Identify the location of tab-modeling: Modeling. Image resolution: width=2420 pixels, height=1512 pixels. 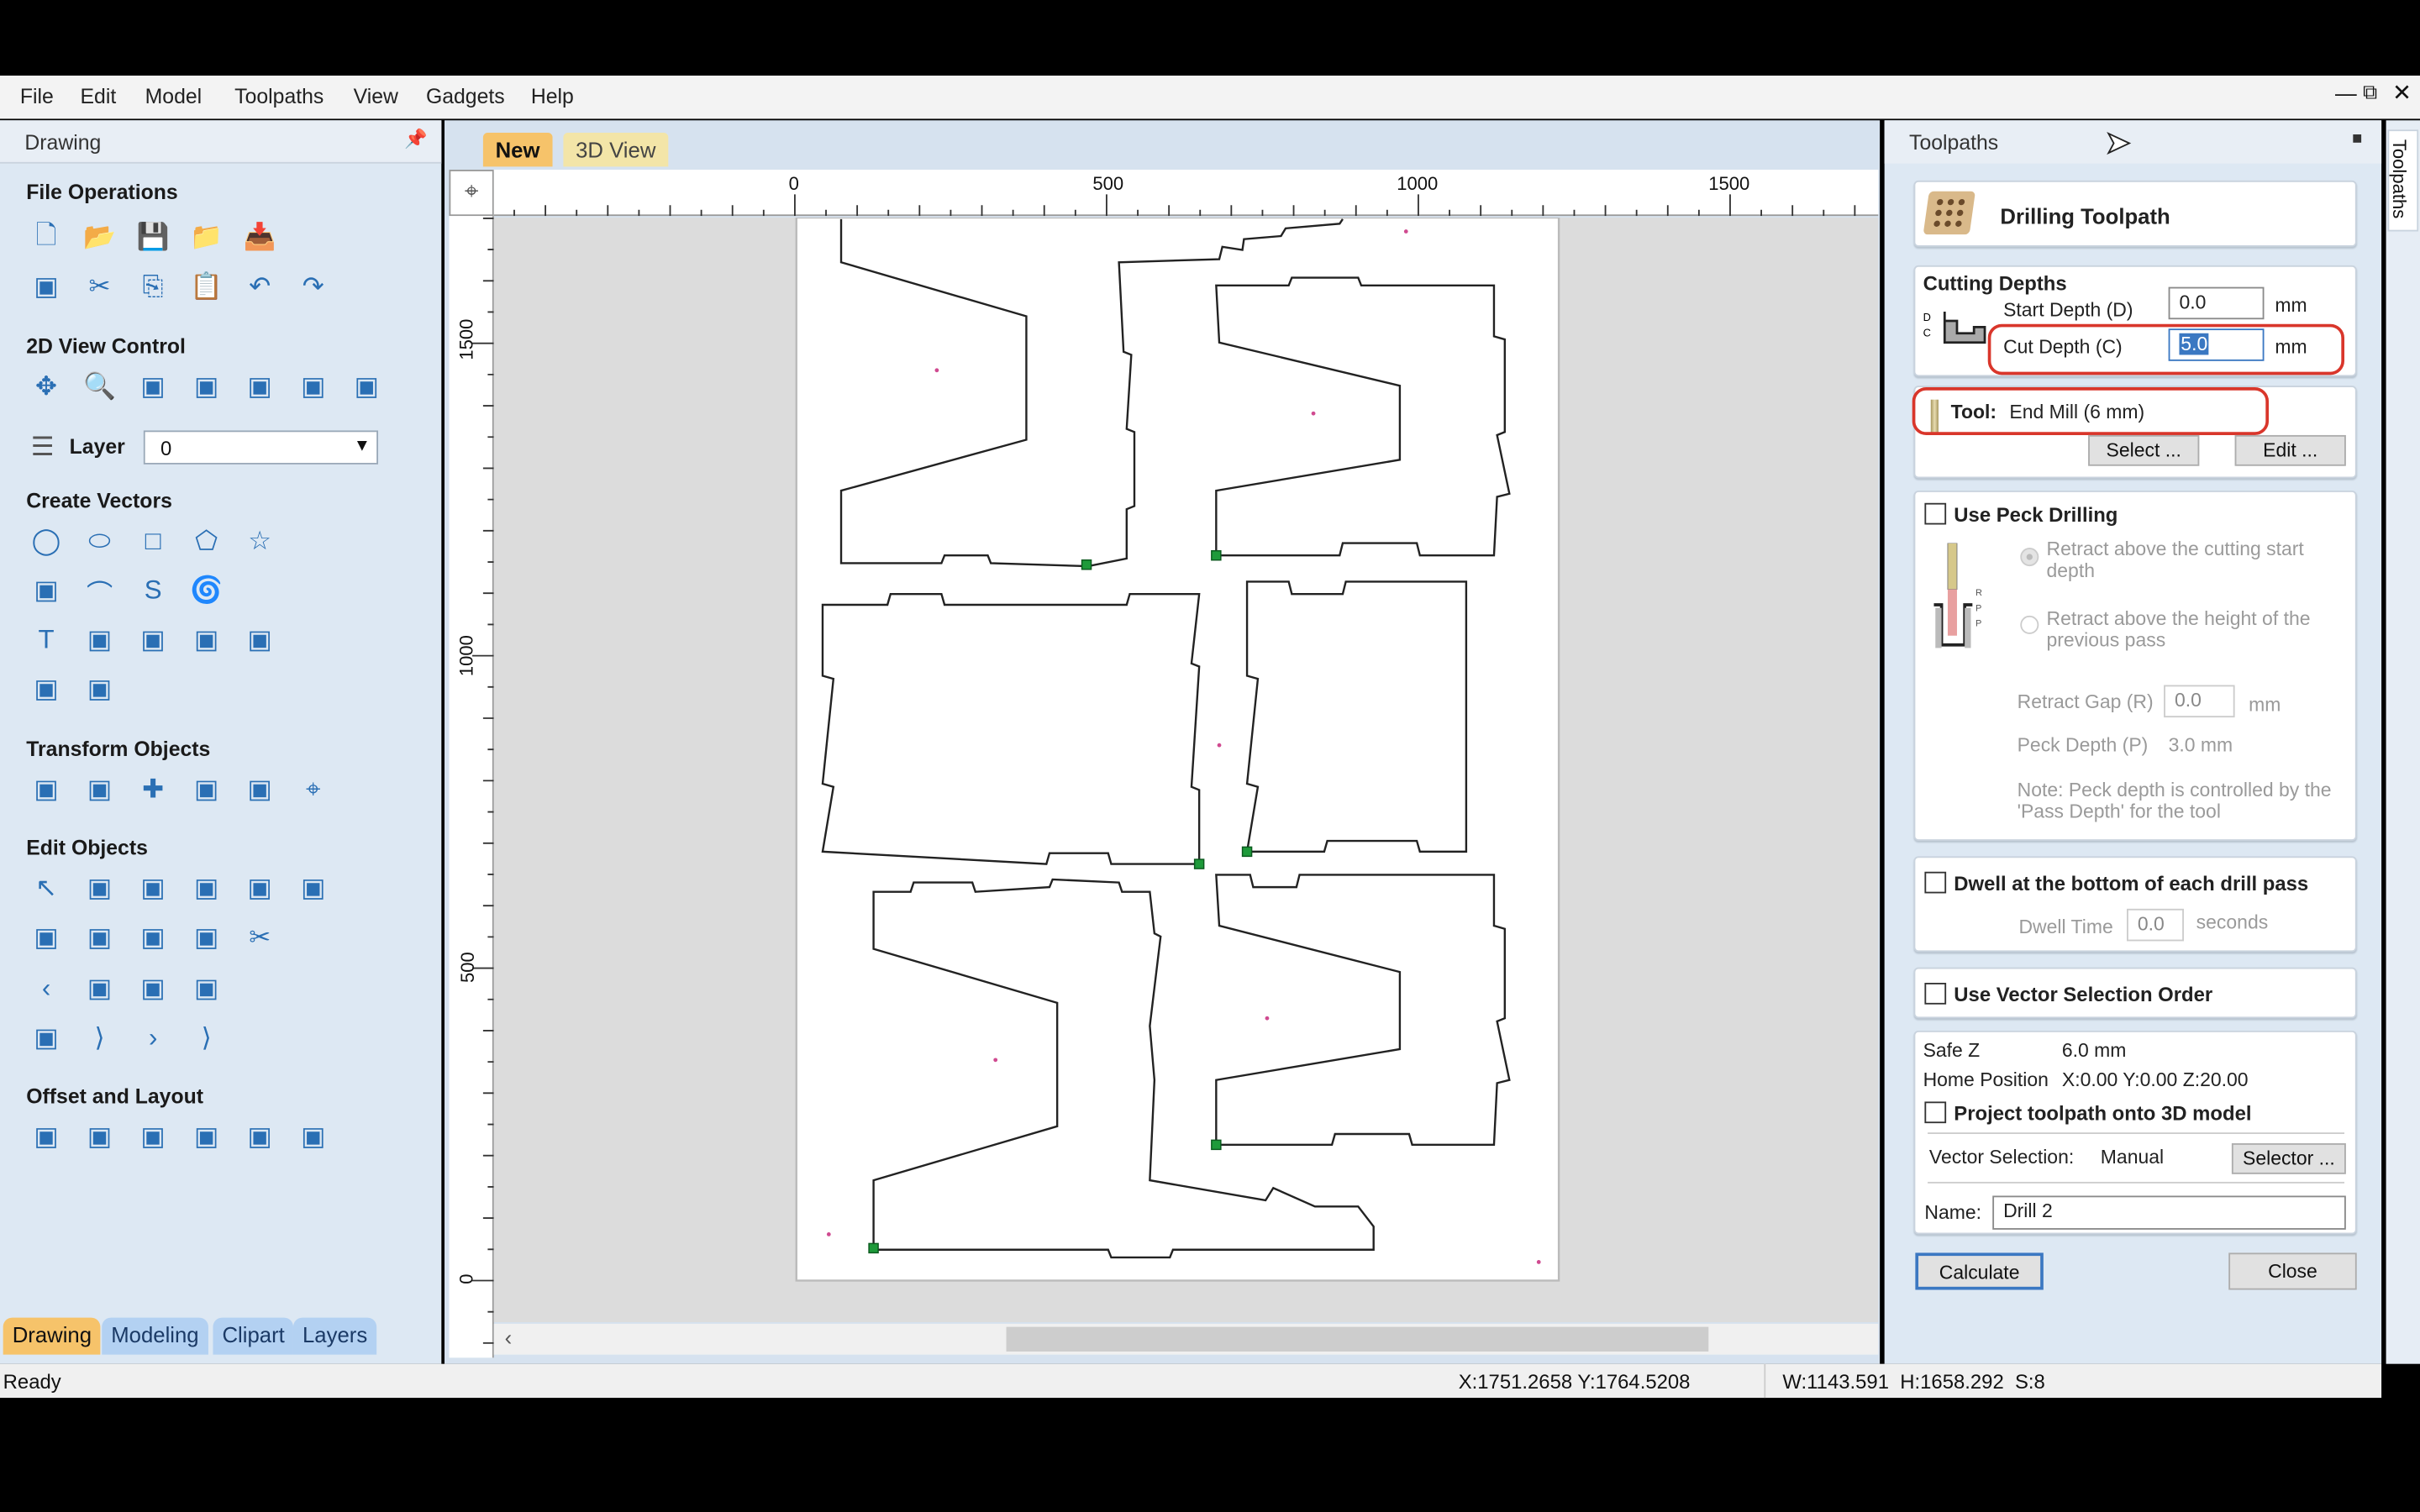
(155, 1336).